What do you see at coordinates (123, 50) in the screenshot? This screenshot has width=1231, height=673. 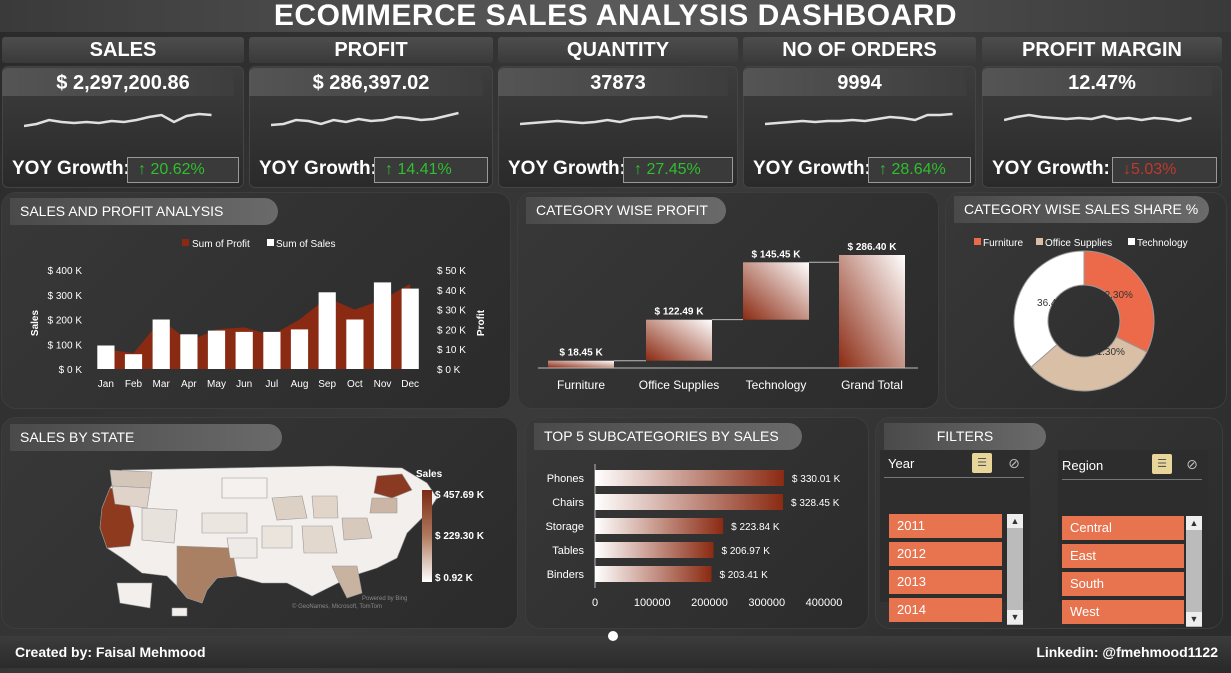 I see `kpi-label: SALES` at bounding box center [123, 50].